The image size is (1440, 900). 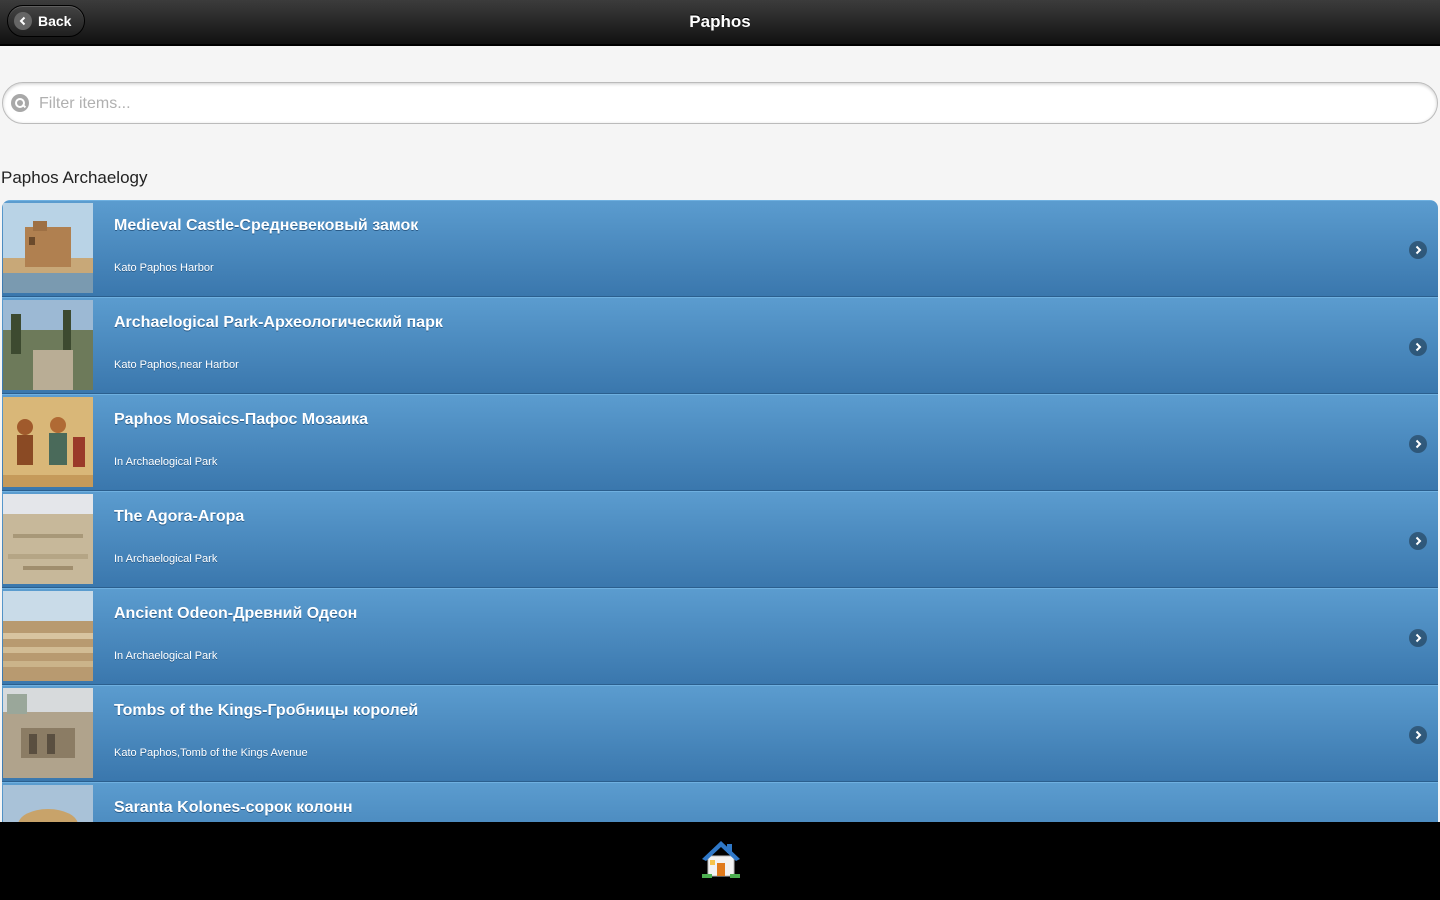 I want to click on item-title: Paphos Mosaics-Пафос Мозаика, so click(x=241, y=419).